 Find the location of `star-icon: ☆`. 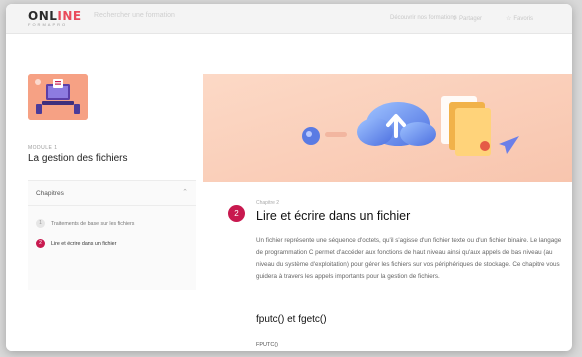

star-icon: ☆ is located at coordinates (509, 19).